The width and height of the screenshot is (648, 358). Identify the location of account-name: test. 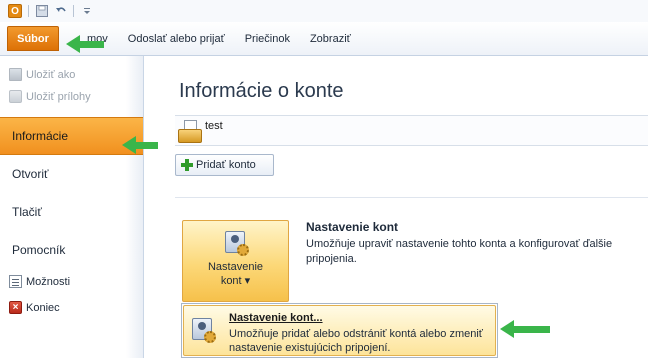
(214, 126).